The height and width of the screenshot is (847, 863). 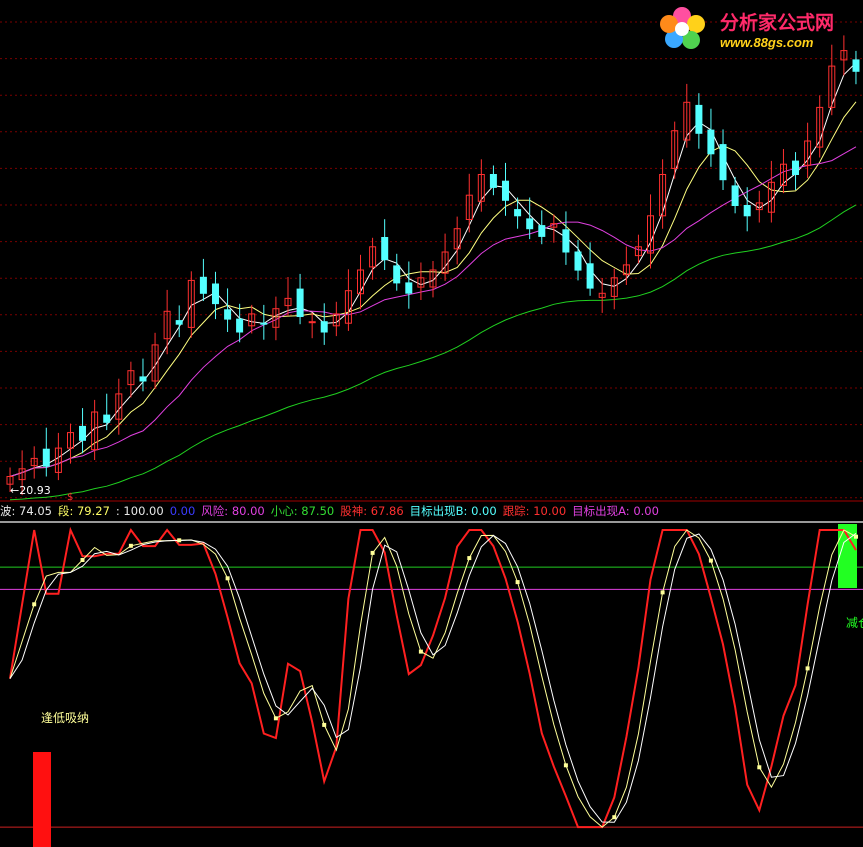 I want to click on readout-item: 小心: 87.50, so click(x=302, y=511).